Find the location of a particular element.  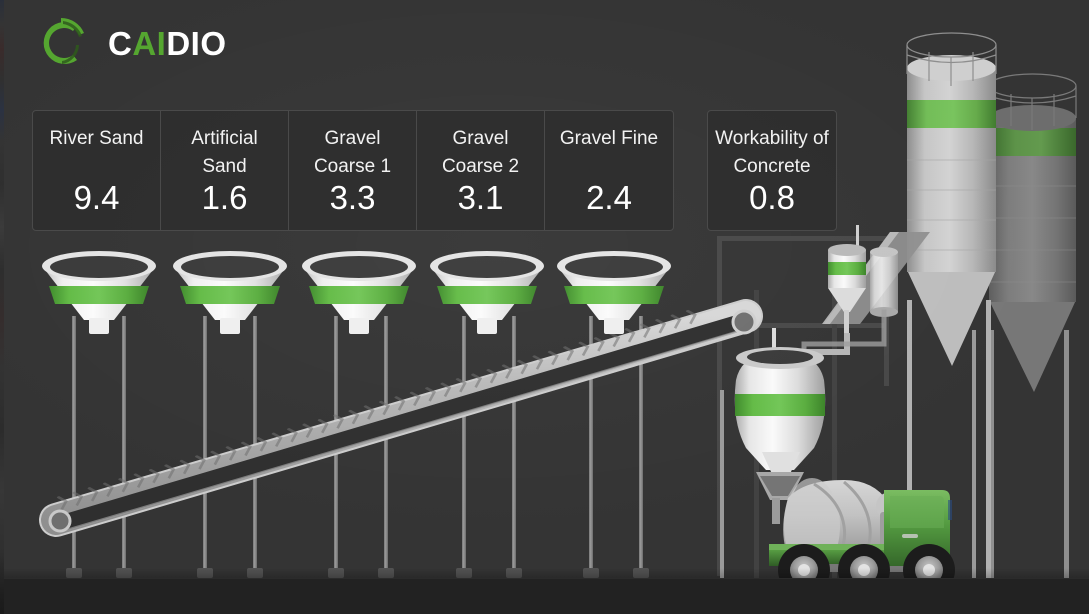

kpi-card-gravel-coarse-2: Gravel Coarse 2 3.1 is located at coordinates (481, 170).